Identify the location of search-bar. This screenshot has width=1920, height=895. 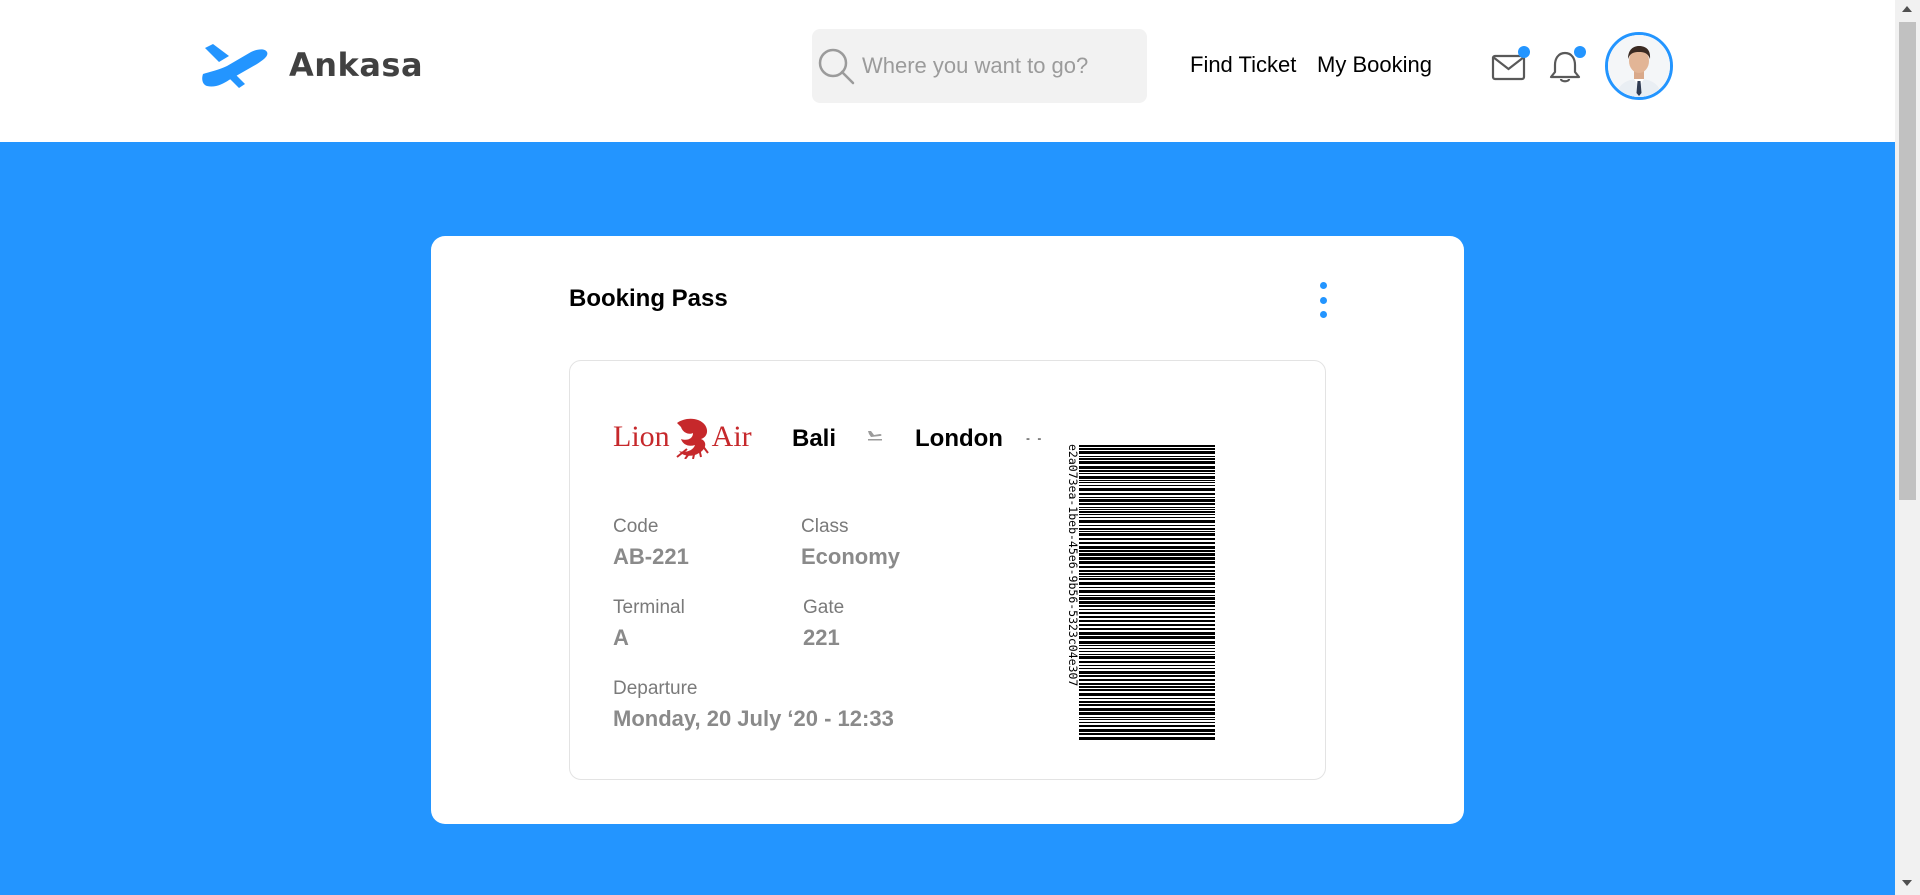
(979, 66).